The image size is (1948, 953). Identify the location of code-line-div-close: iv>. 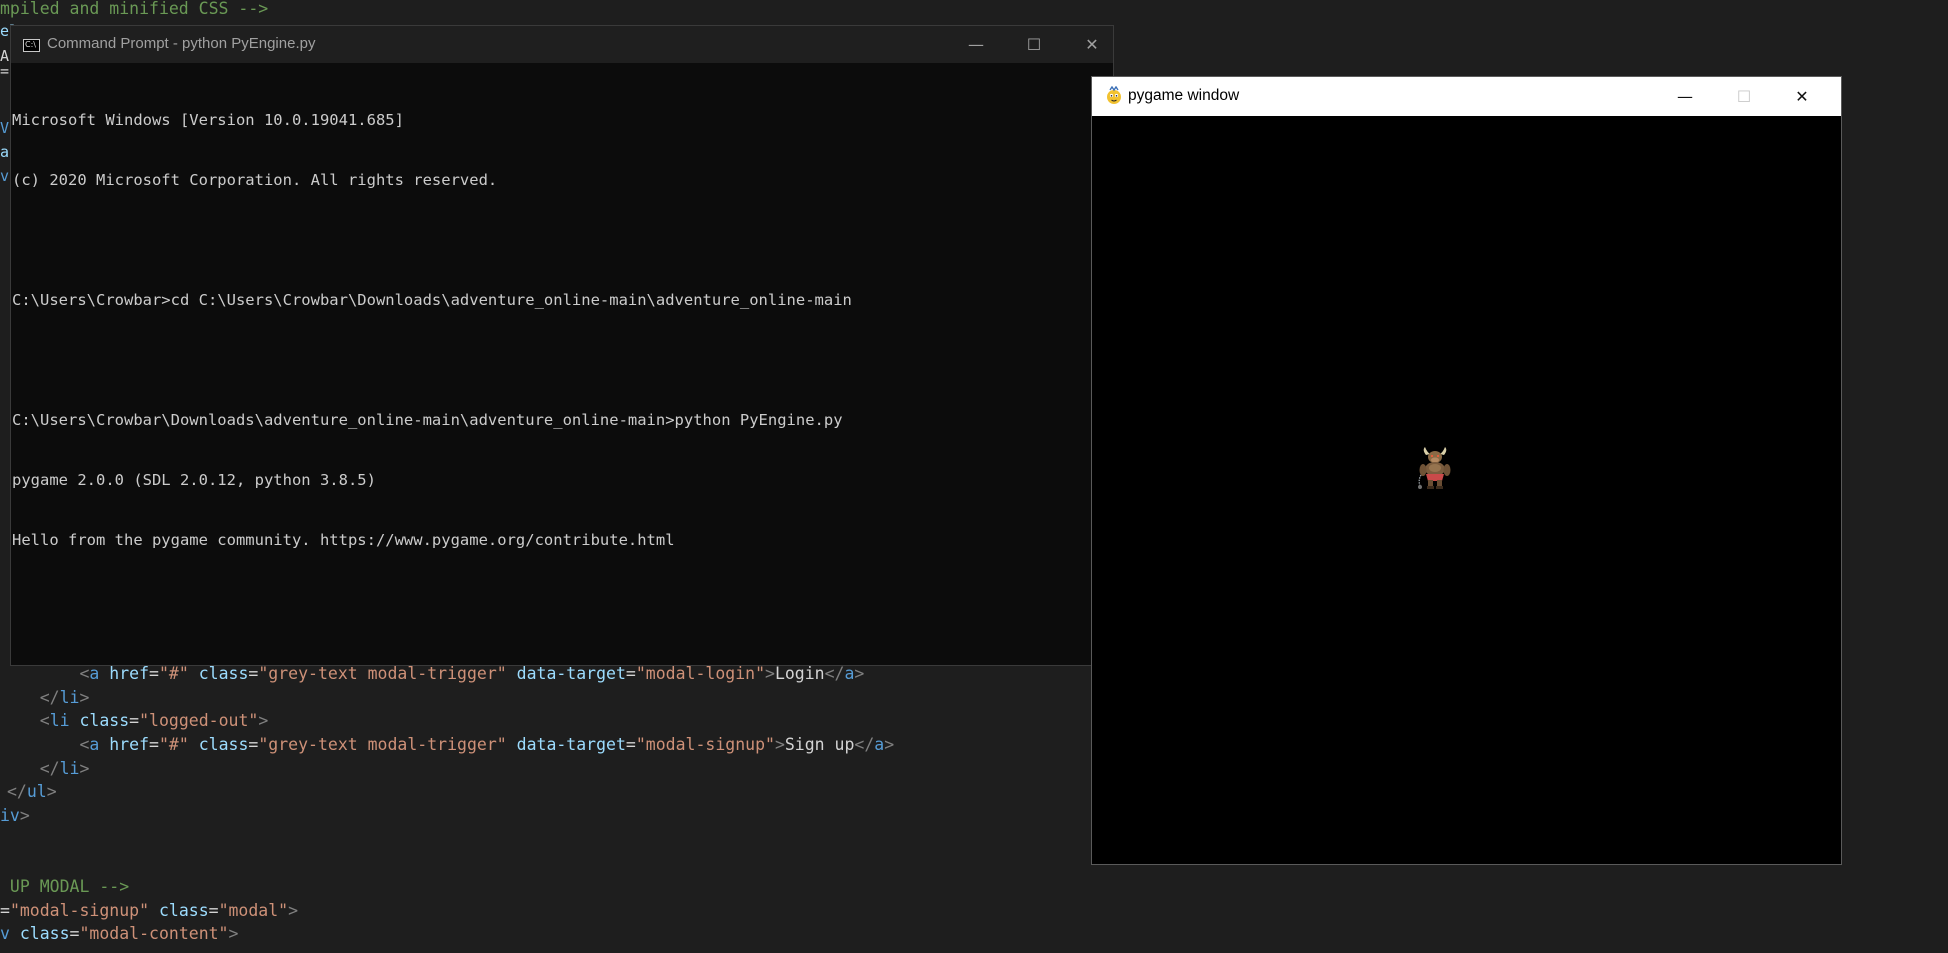
(15, 815).